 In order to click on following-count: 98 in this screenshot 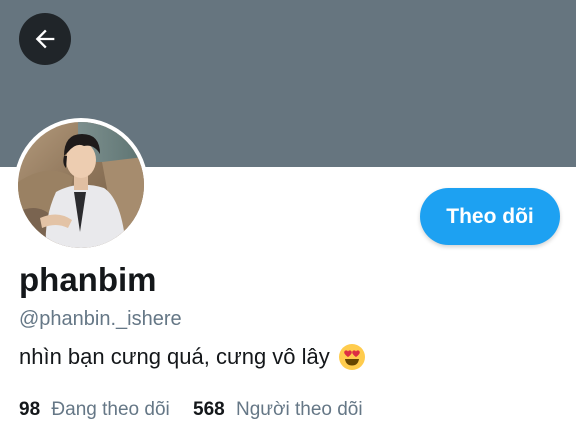, I will do `click(30, 409)`.